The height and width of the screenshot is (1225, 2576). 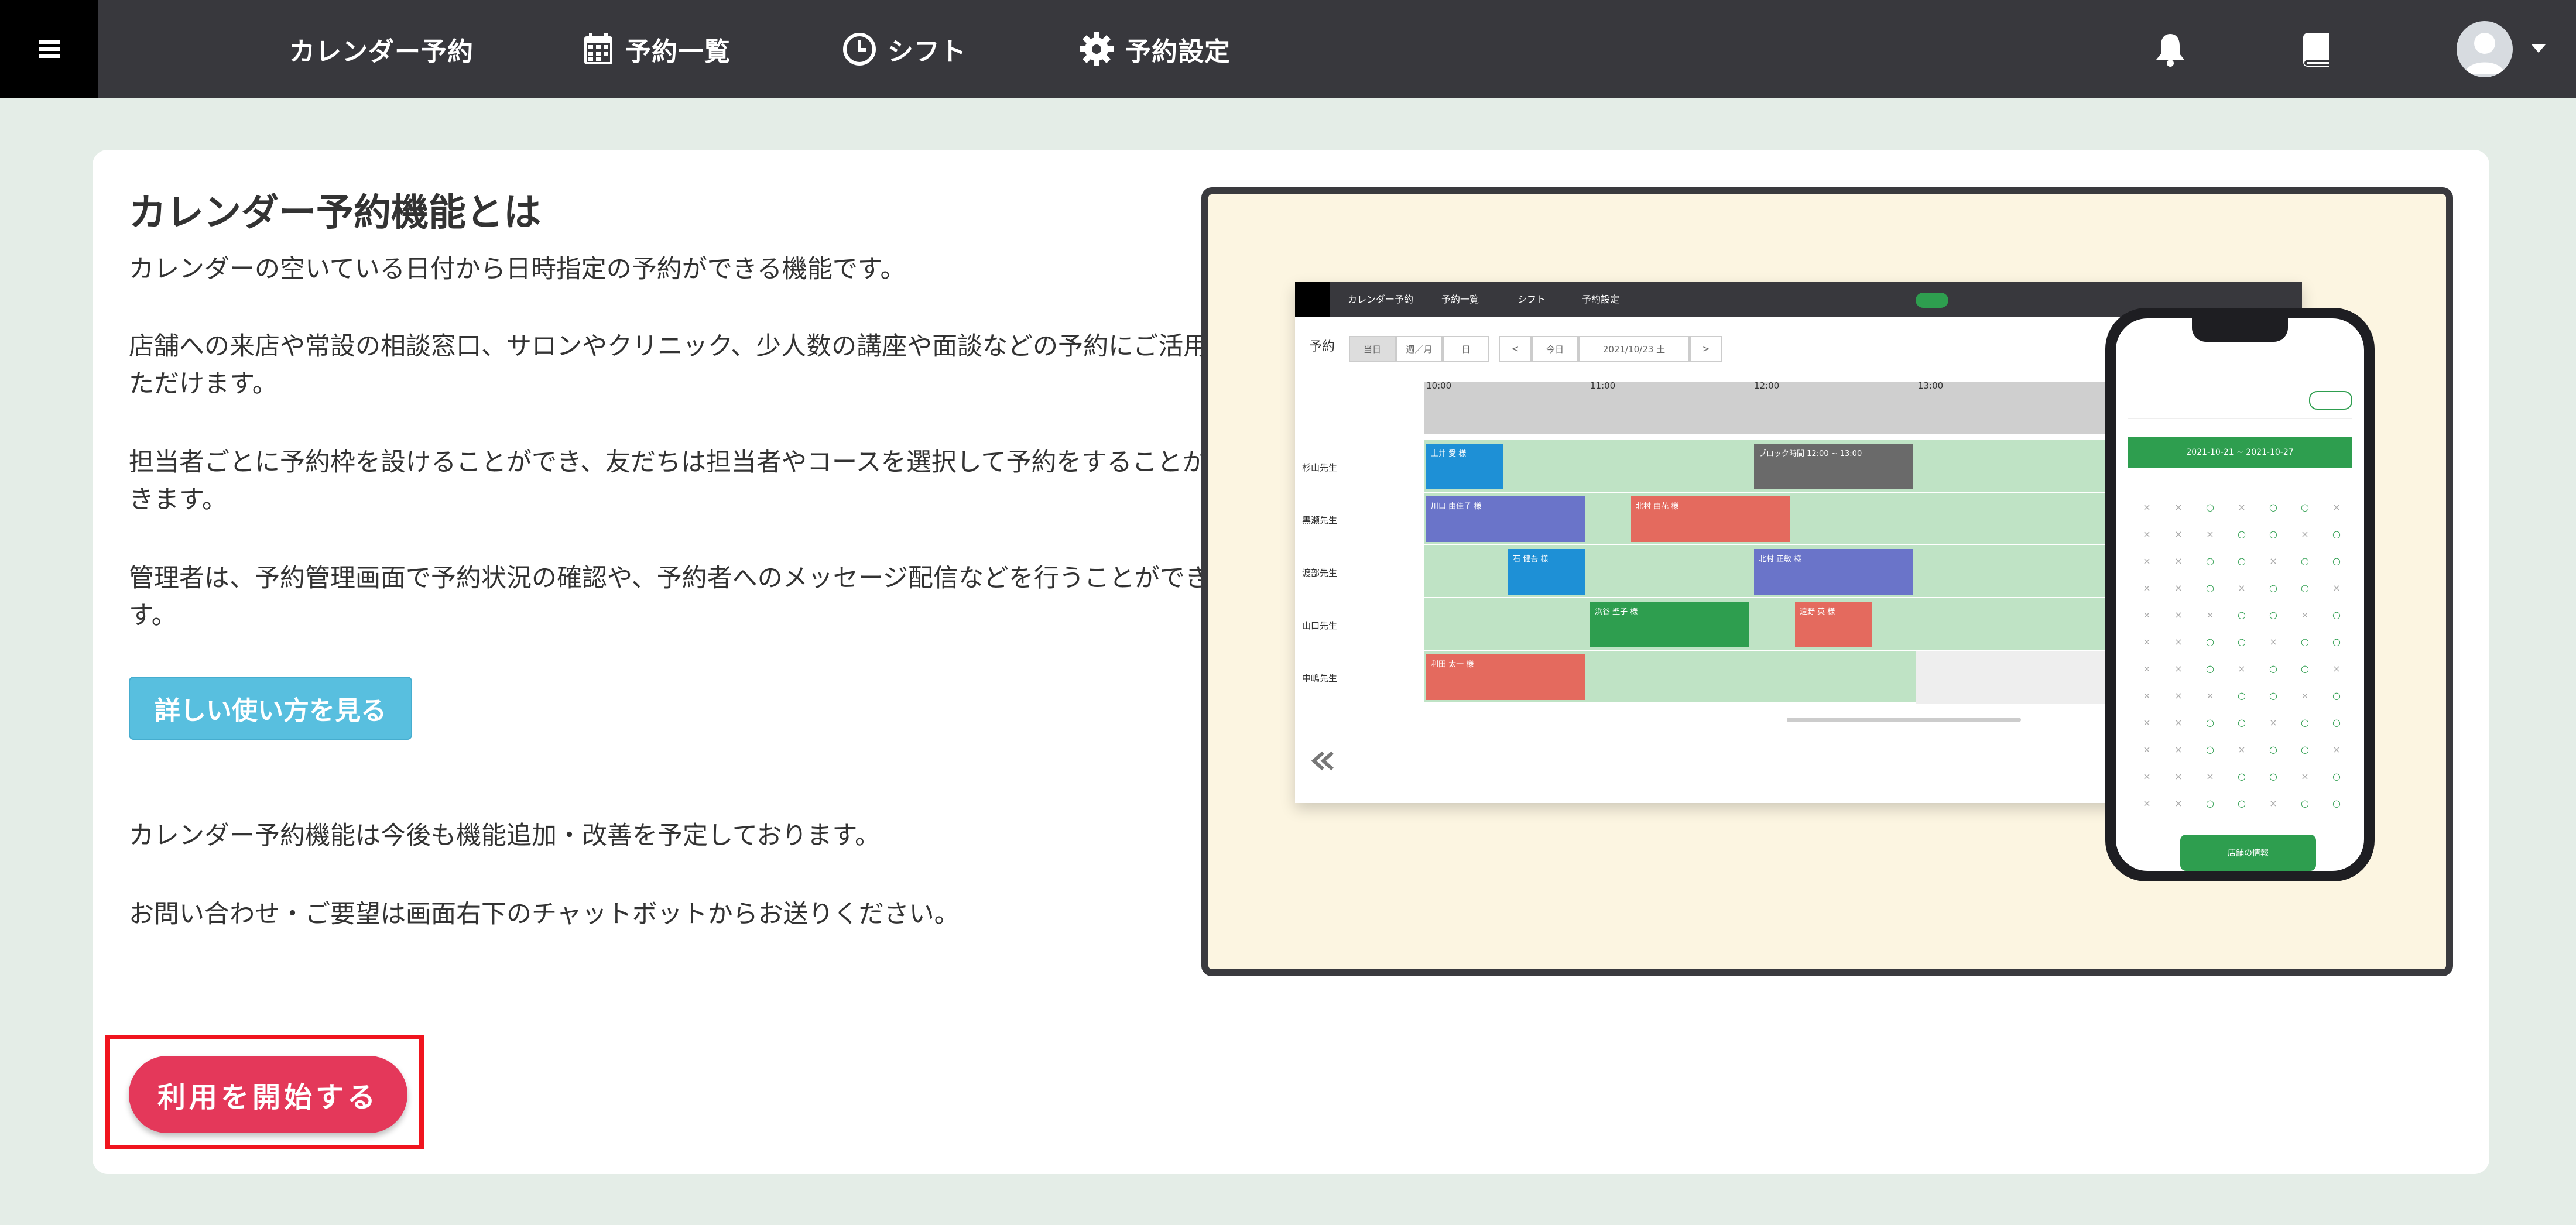 I want to click on preview-staff-label: 黒瀬先生, so click(x=1320, y=520).